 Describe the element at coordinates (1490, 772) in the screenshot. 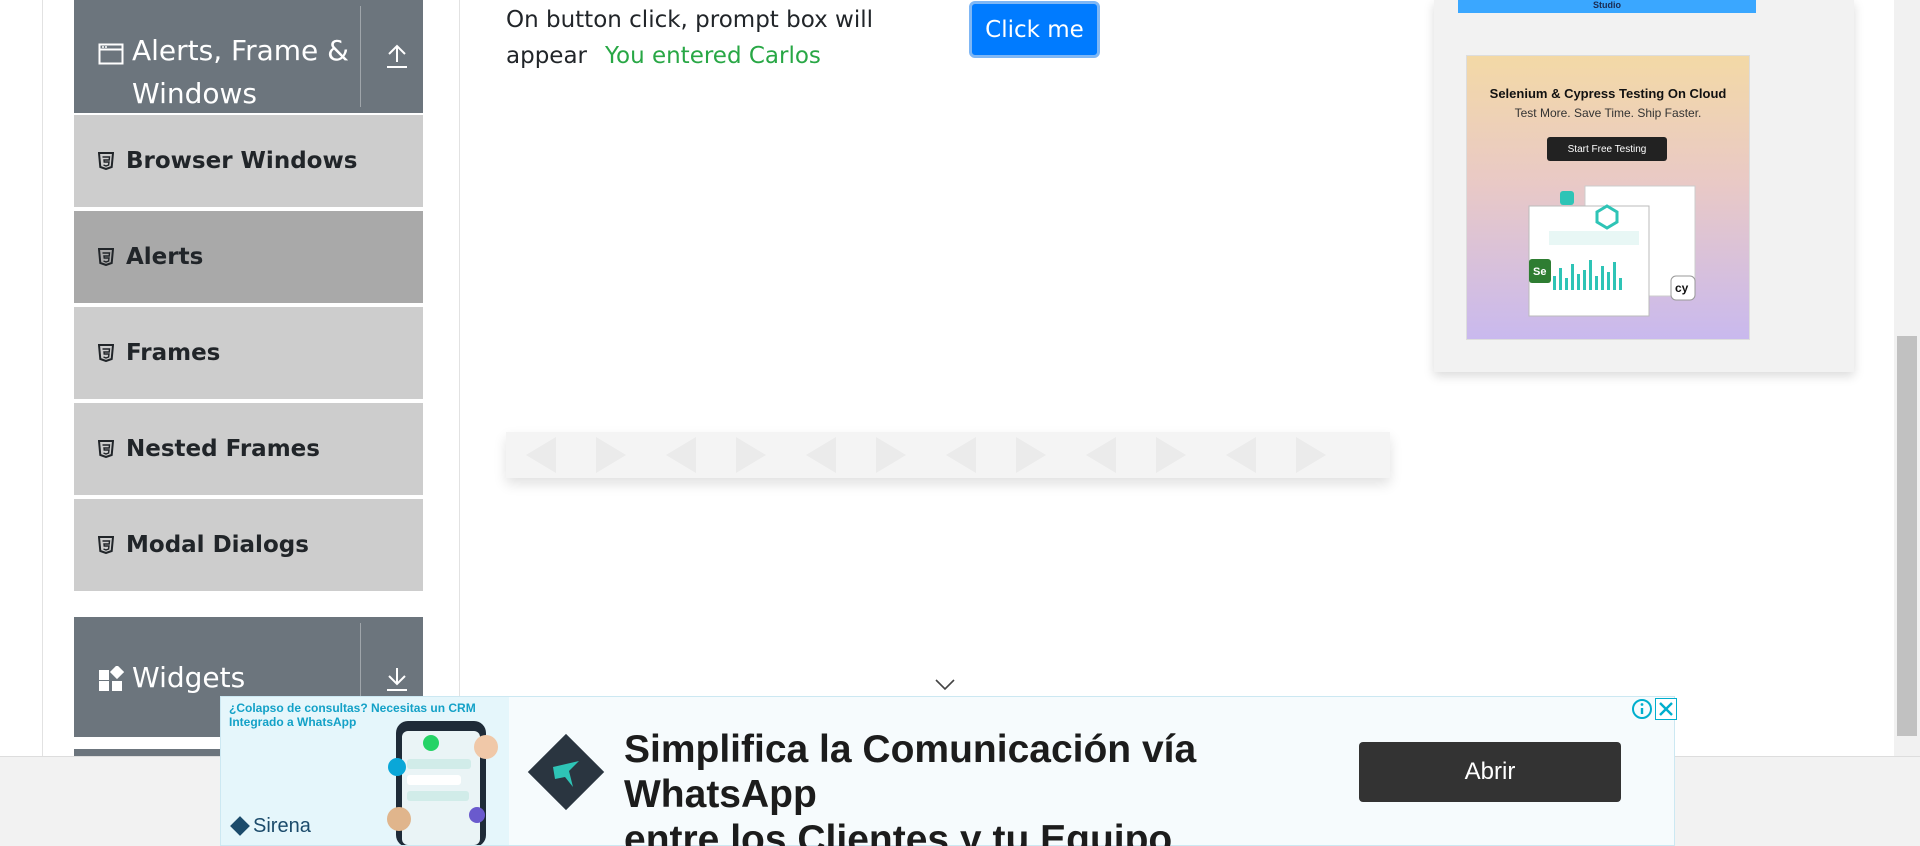

I see `abrir-button: Abrir` at that location.